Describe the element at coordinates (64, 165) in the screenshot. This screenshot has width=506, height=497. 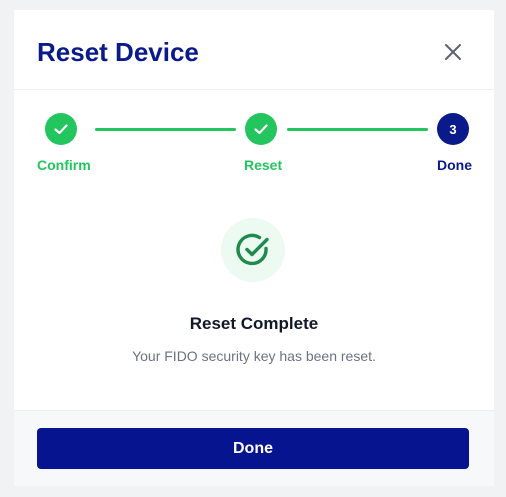
I see `step-label-confirm: Confirm` at that location.